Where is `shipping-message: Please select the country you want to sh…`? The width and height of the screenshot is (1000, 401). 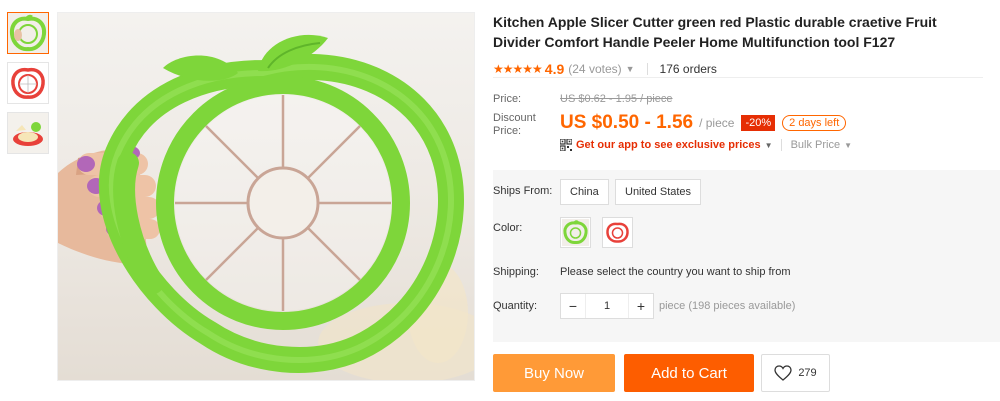 shipping-message: Please select the country you want to sh… is located at coordinates (675, 272).